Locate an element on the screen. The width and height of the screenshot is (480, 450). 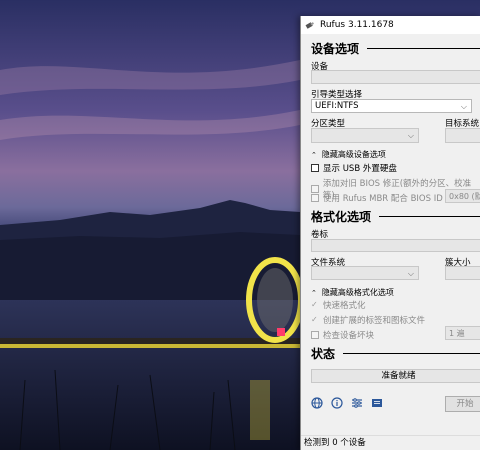
boot-selection-select: UEFI:NTFS ⌵ is located at coordinates (391, 106).